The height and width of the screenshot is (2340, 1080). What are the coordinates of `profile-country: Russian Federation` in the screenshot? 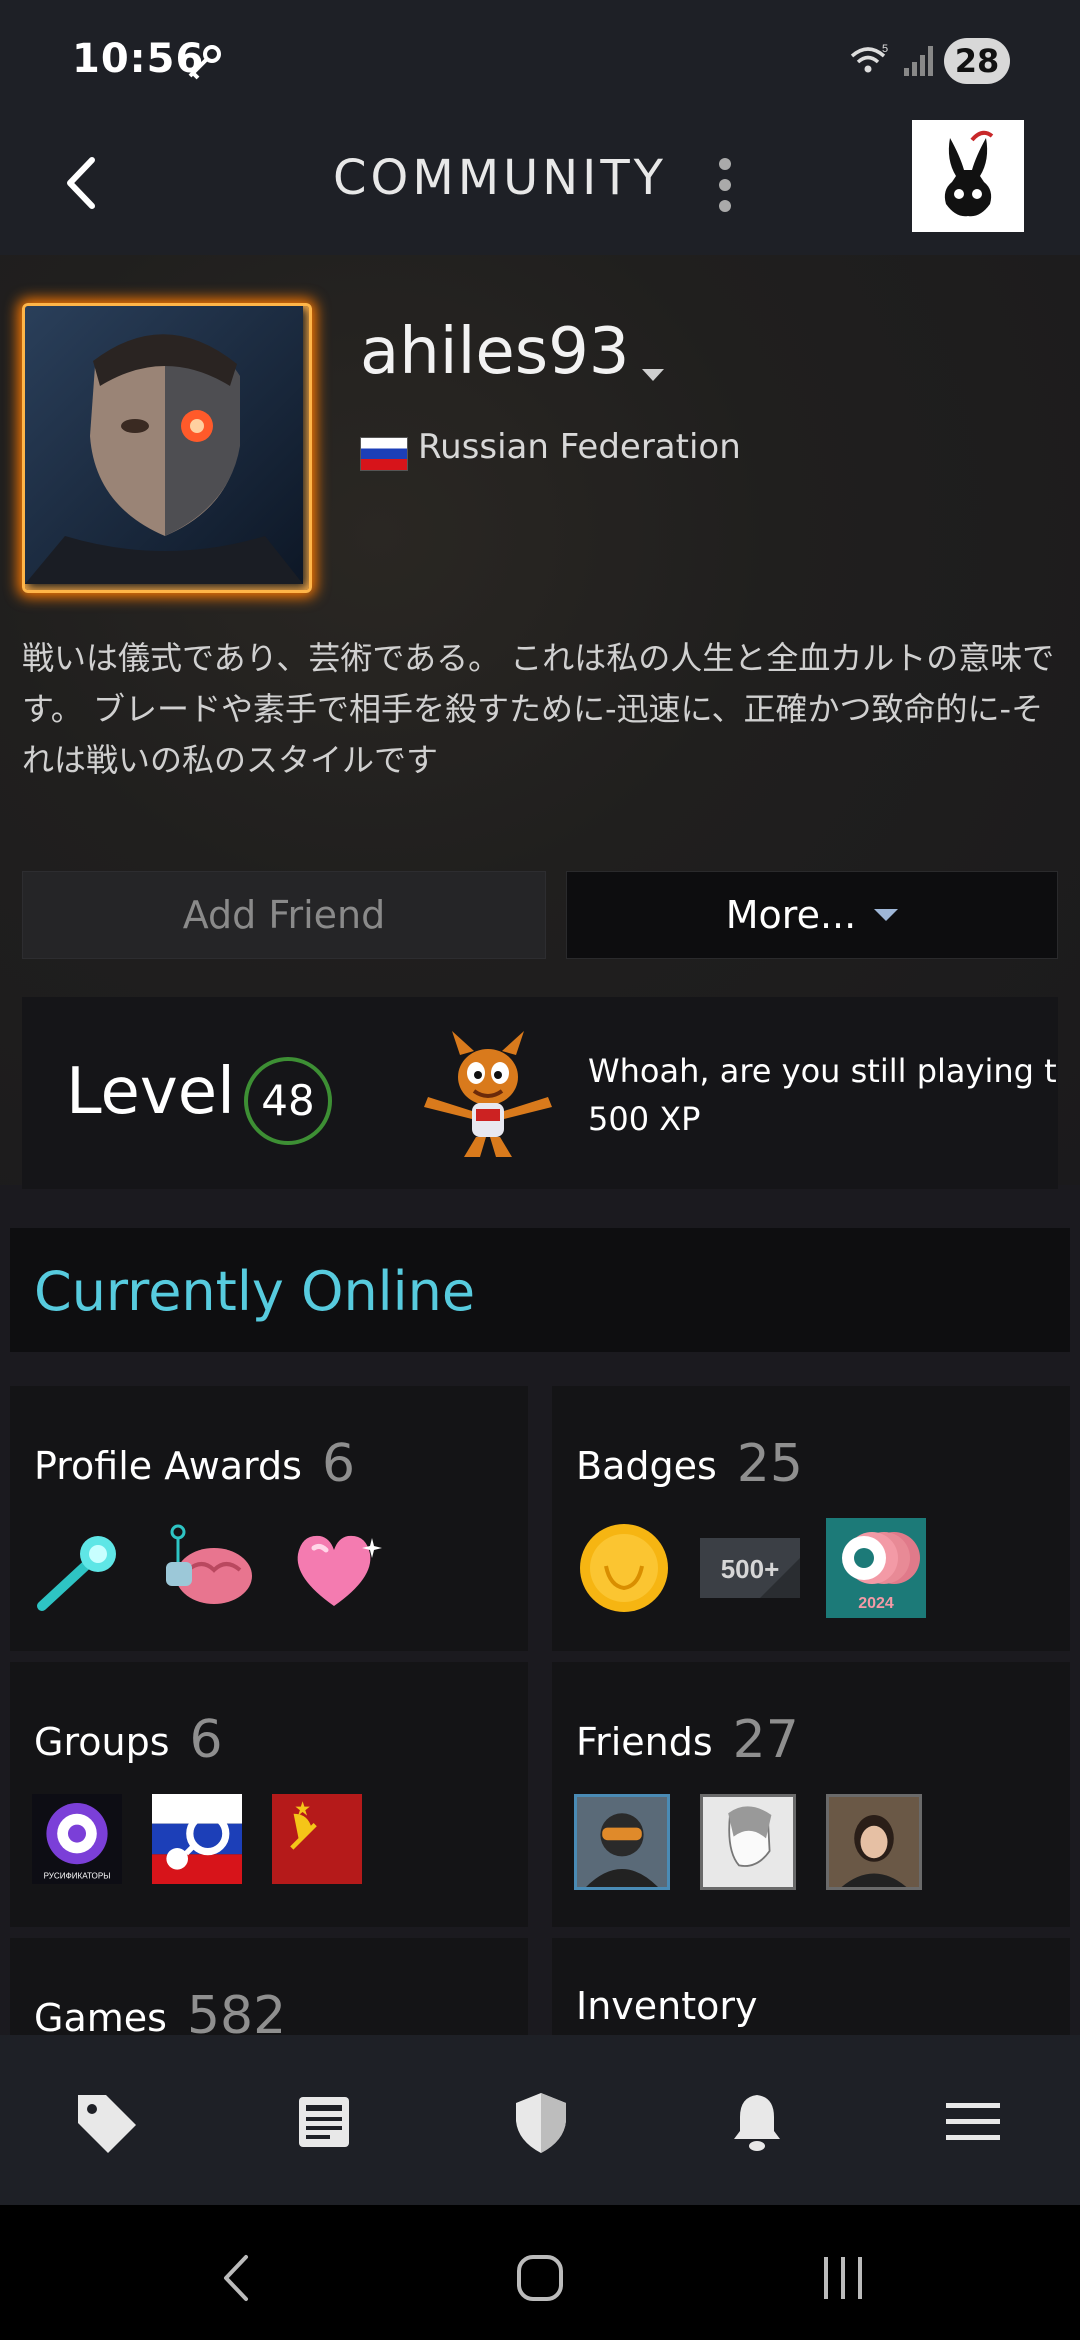 It's located at (579, 447).